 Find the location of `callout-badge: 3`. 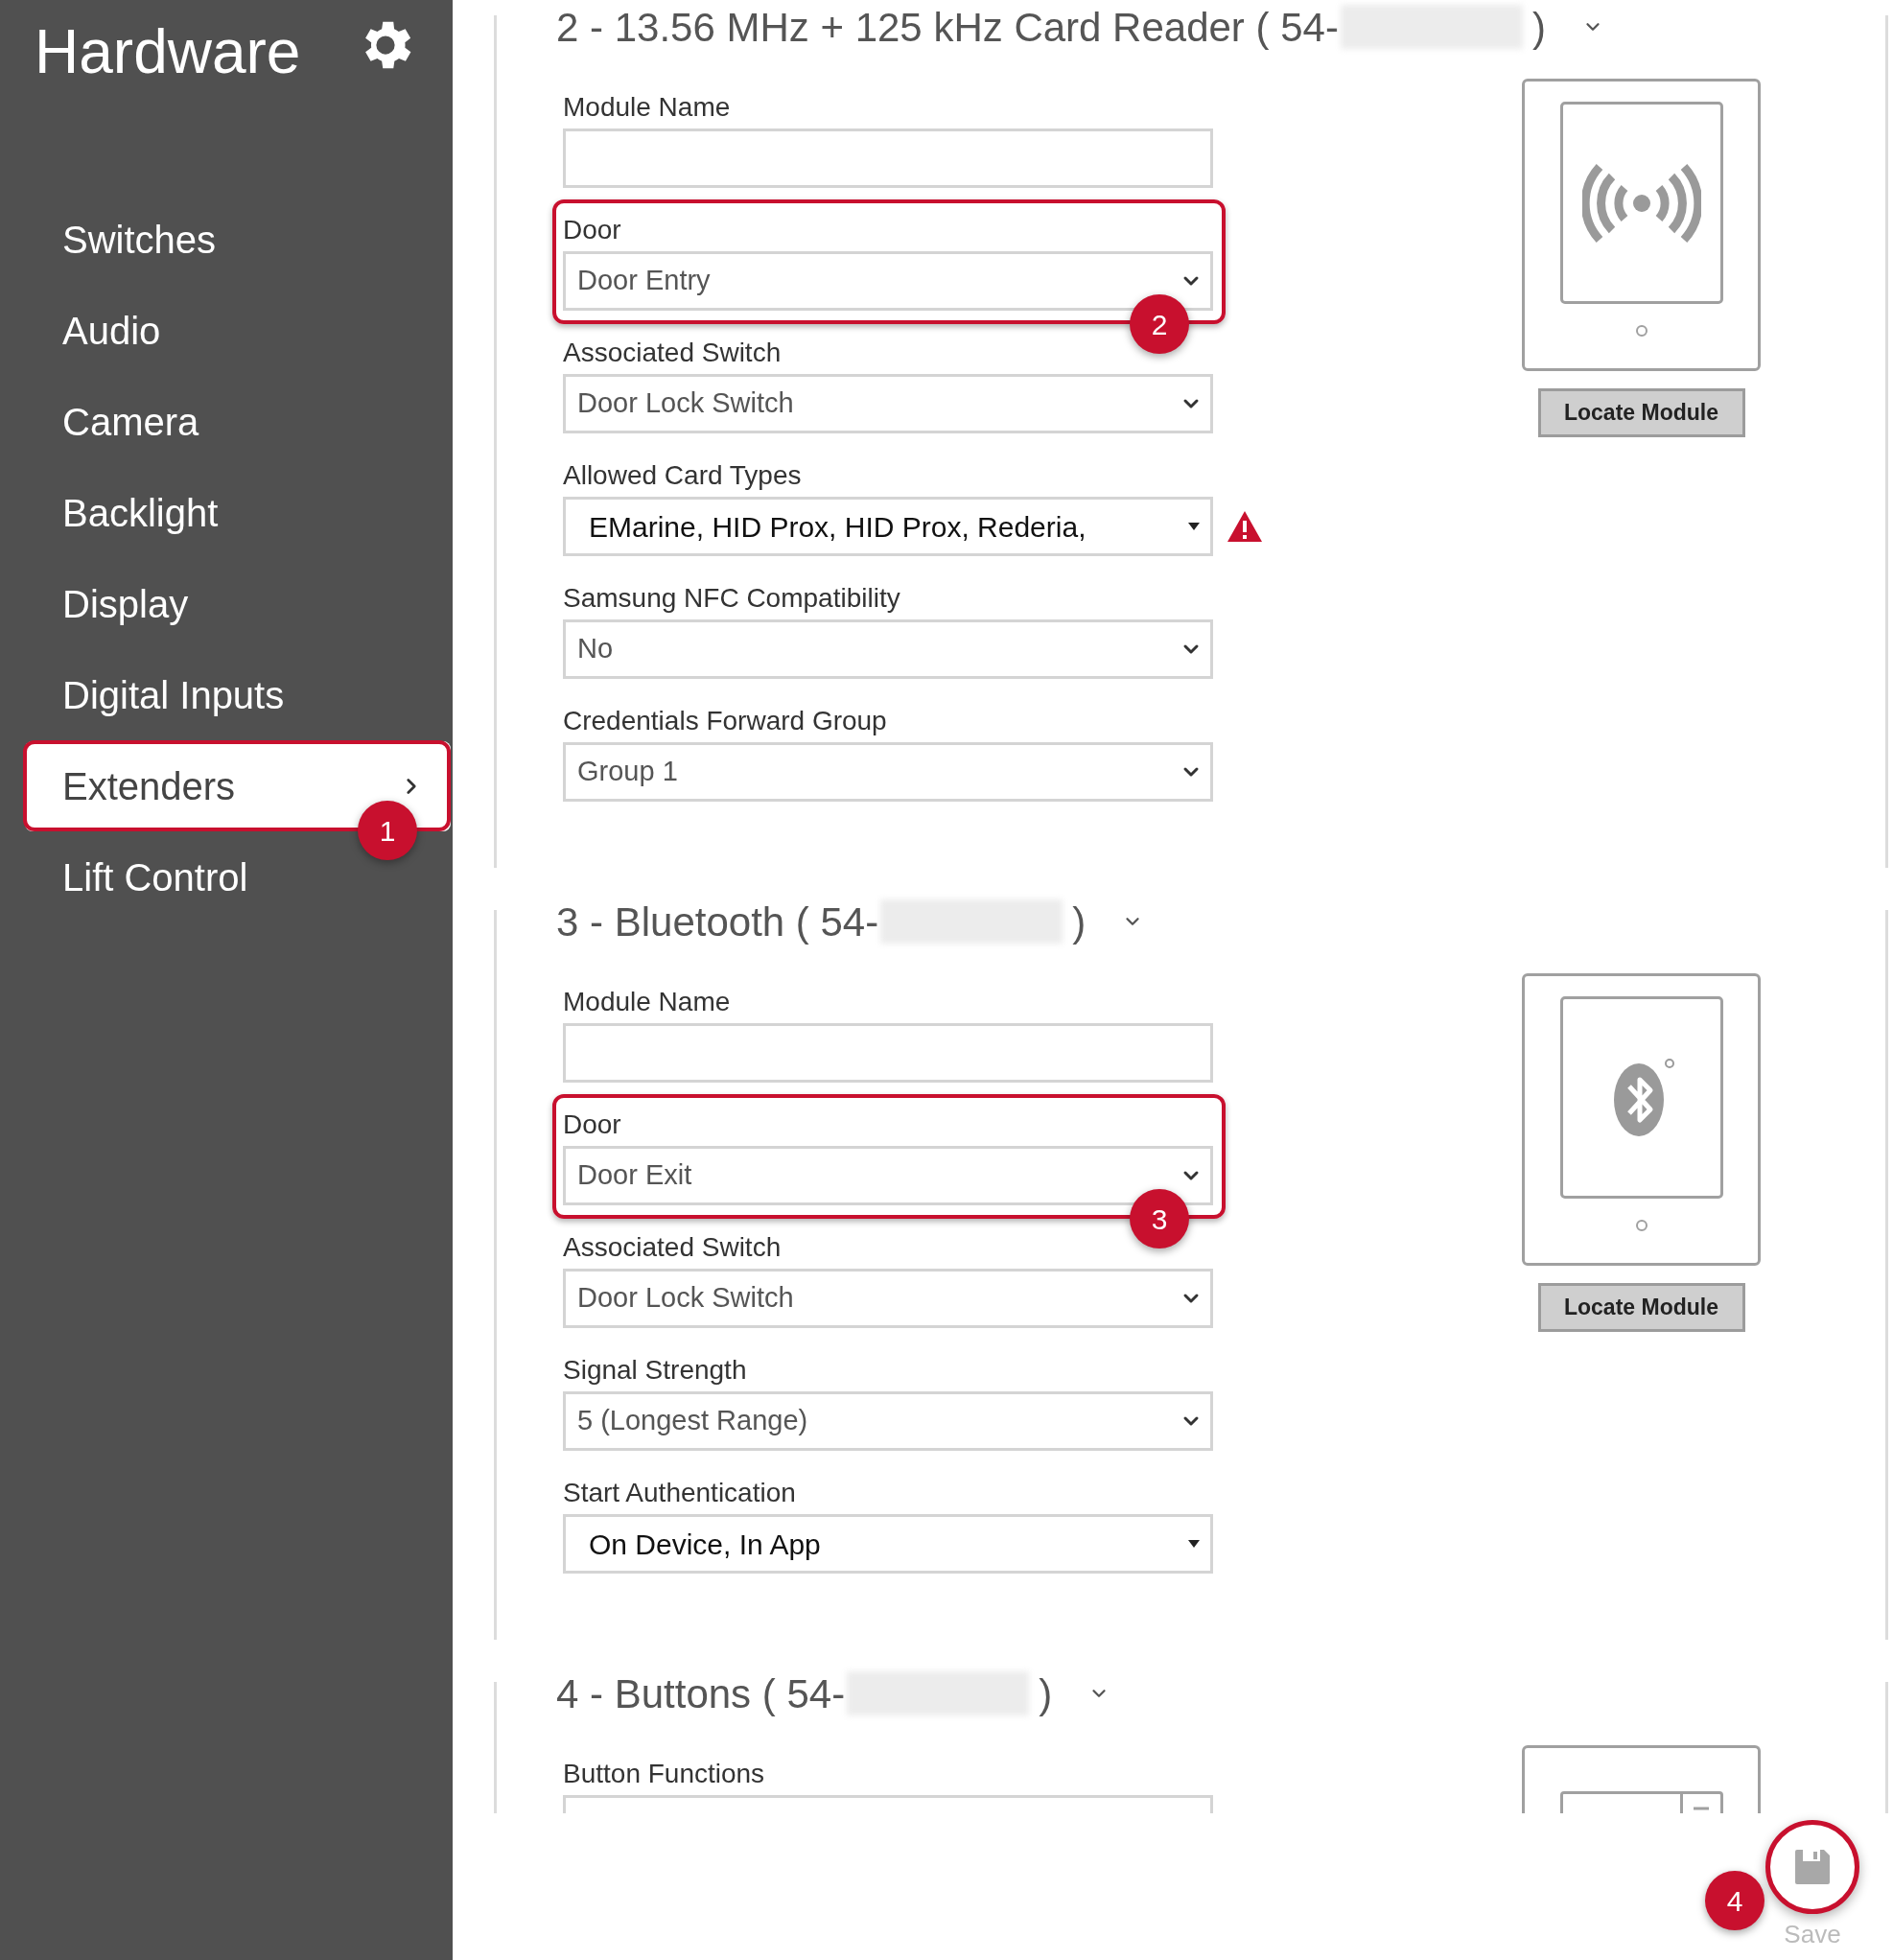

callout-badge: 3 is located at coordinates (1159, 1218).